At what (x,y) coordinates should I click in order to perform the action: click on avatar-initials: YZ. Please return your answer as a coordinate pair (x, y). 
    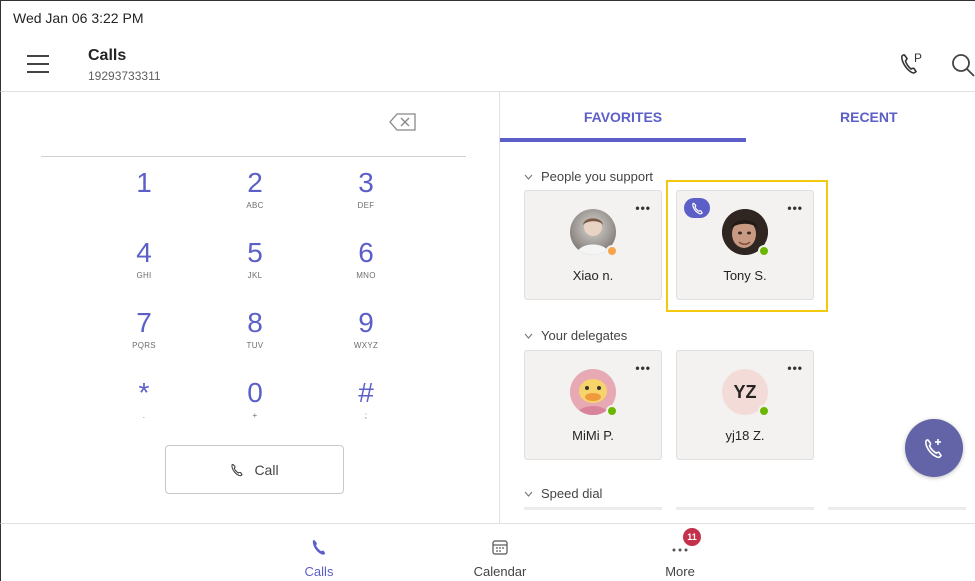
    Looking at the image, I should click on (746, 393).